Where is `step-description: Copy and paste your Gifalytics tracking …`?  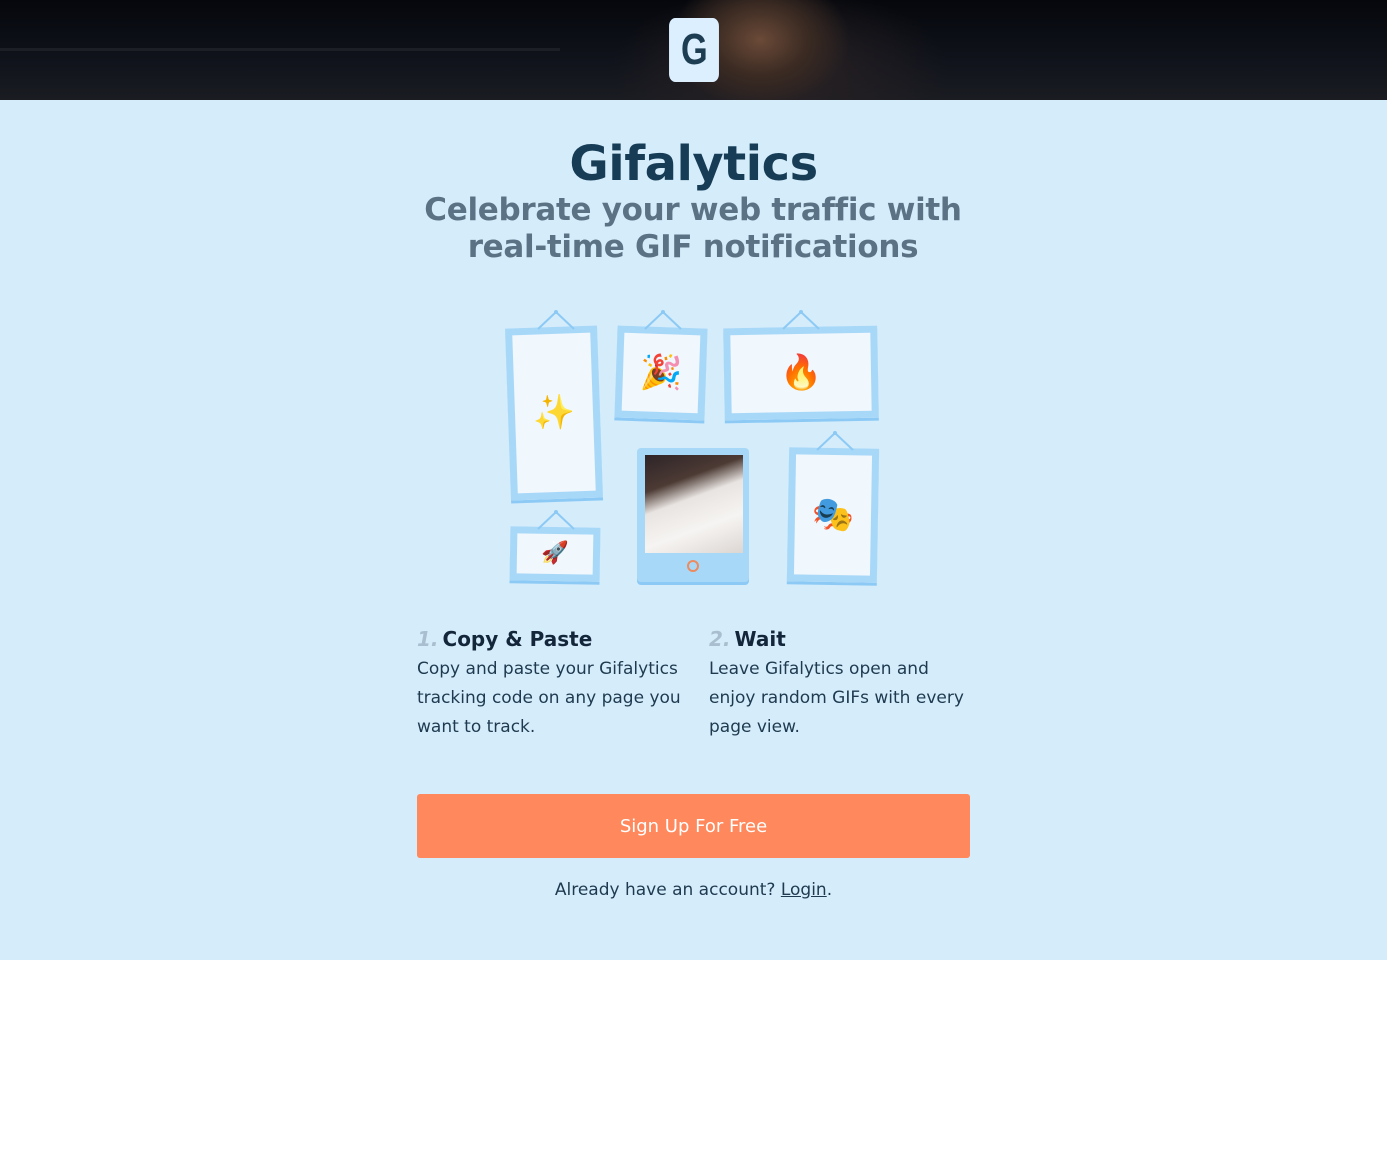 step-description: Copy and paste your Gifalytics tracking … is located at coordinates (549, 698).